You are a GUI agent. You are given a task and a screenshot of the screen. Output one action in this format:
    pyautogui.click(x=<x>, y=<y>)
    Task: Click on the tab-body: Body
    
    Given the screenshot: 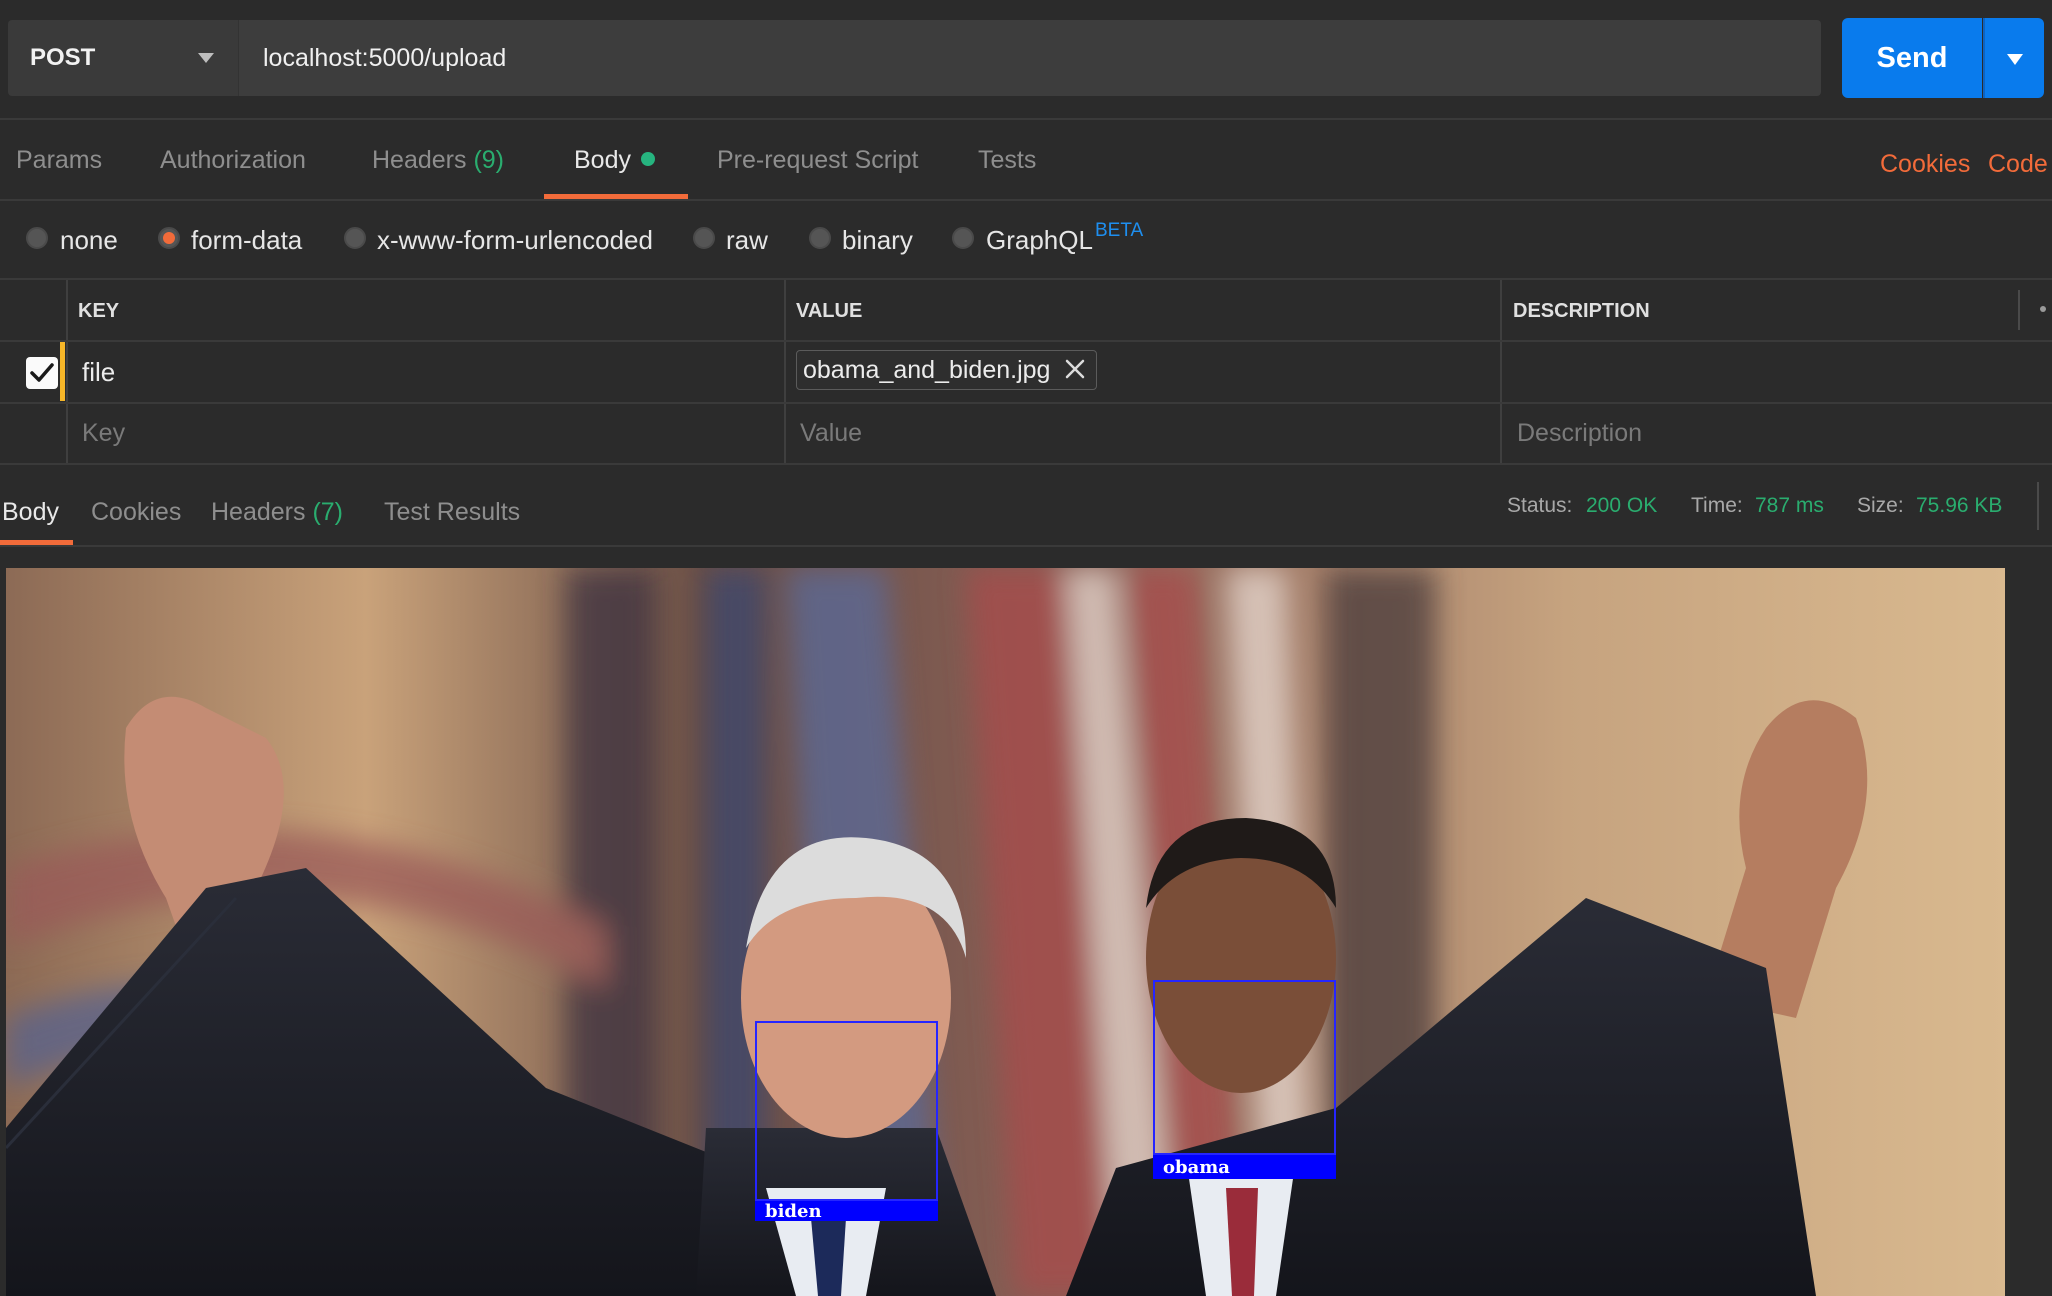 What is the action you would take?
    pyautogui.click(x=614, y=160)
    